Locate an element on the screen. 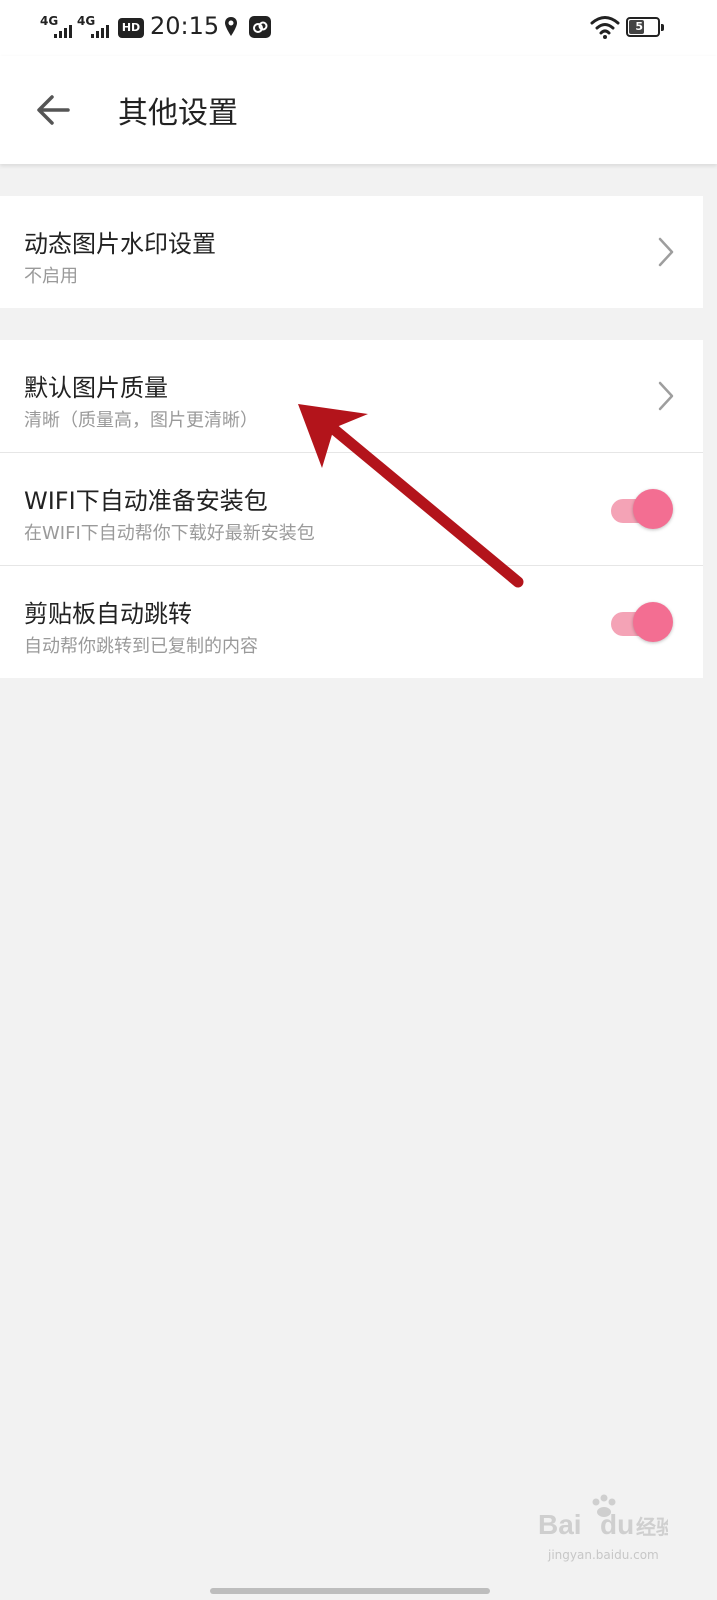 The width and height of the screenshot is (717, 1600). setting-label: 剪贴板自动跳转 is located at coordinates (108, 614).